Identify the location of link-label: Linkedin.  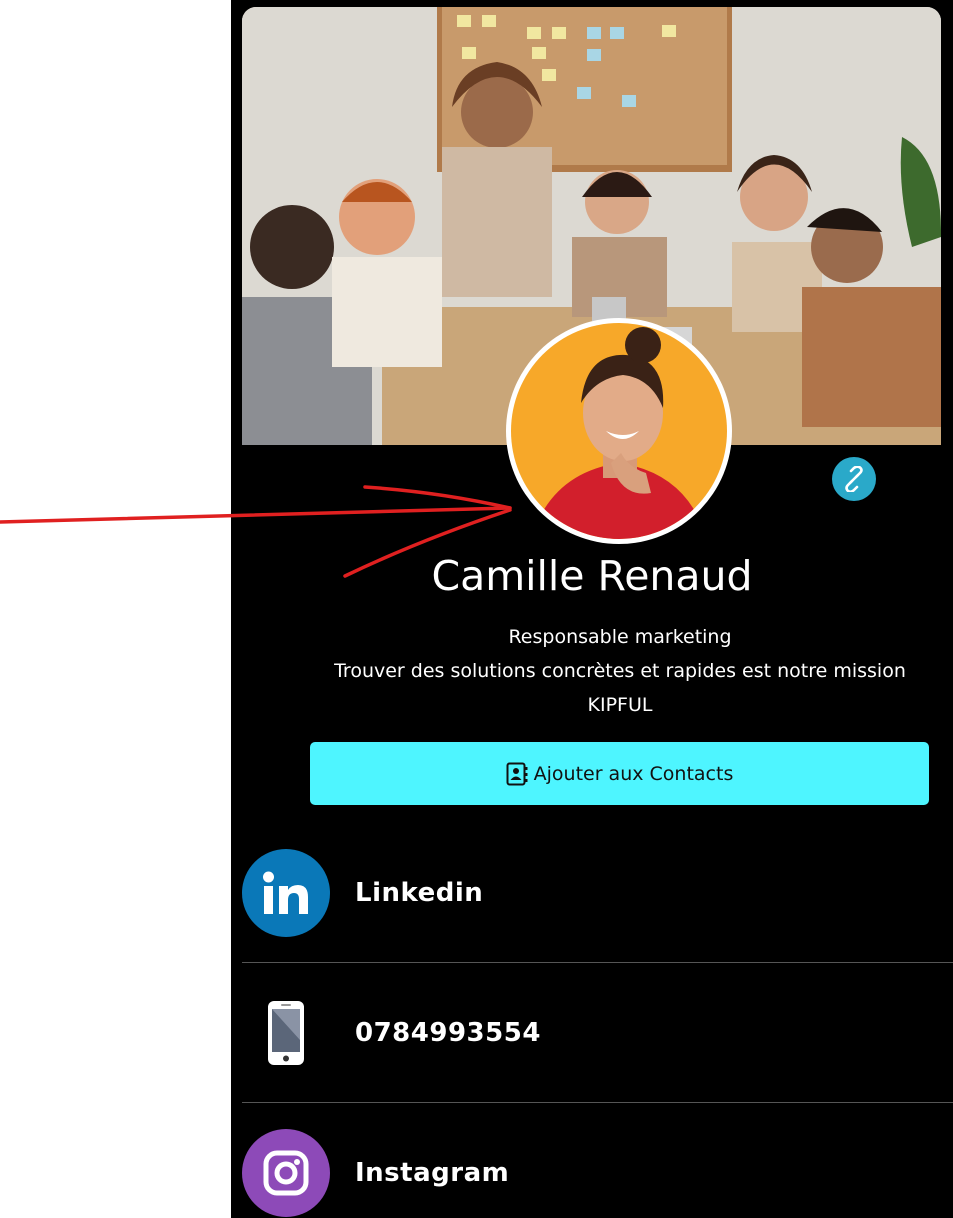
(419, 893).